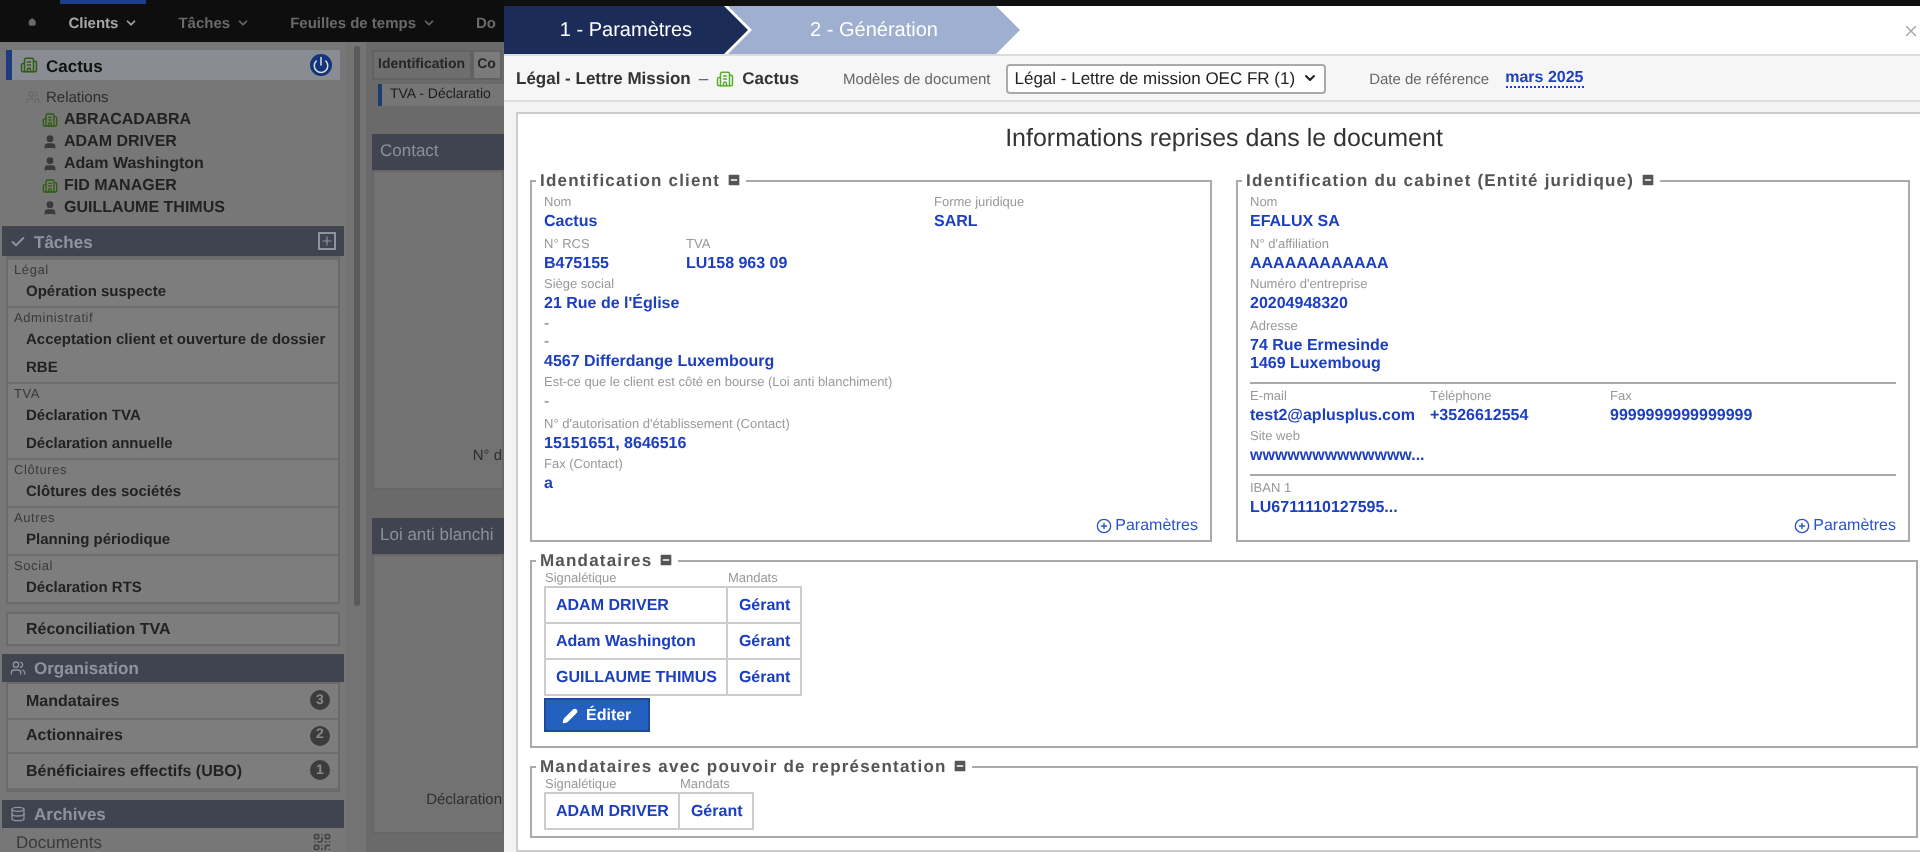 This screenshot has height=852, width=1920. What do you see at coordinates (321, 65) in the screenshot?
I see `power-icon` at bounding box center [321, 65].